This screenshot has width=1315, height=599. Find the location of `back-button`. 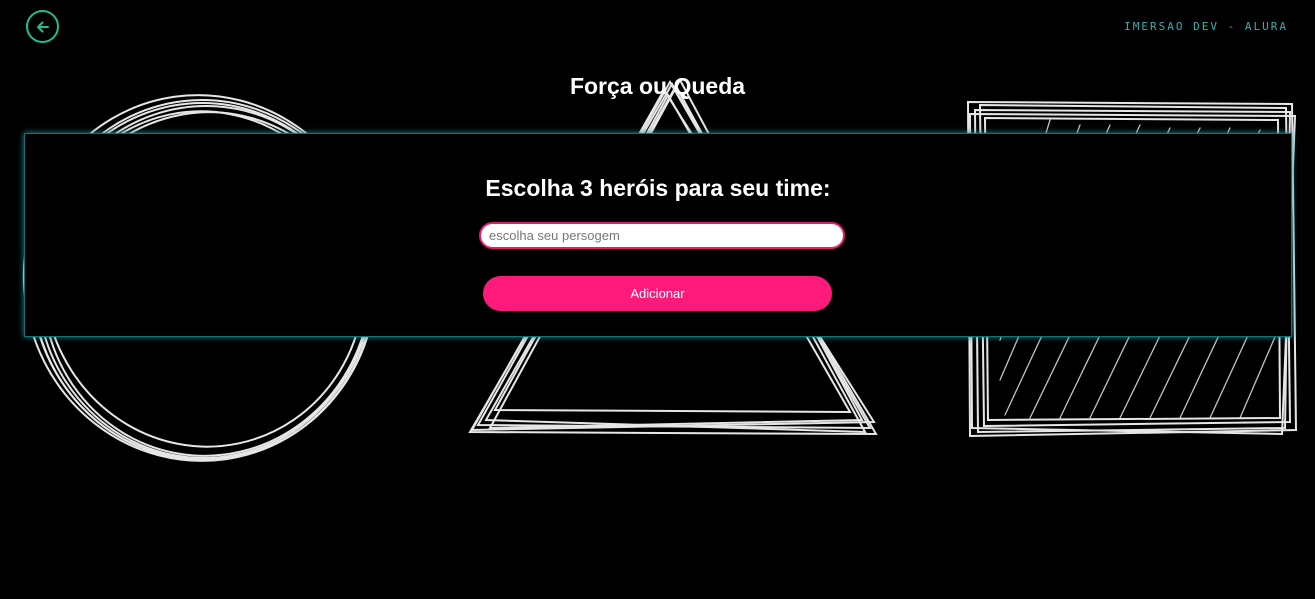

back-button is located at coordinates (42, 26).